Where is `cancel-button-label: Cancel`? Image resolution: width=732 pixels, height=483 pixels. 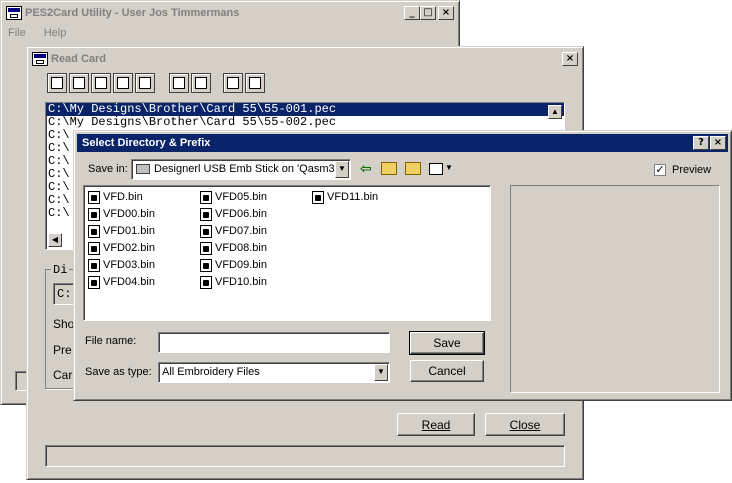
cancel-button-label: Cancel is located at coordinates (447, 371).